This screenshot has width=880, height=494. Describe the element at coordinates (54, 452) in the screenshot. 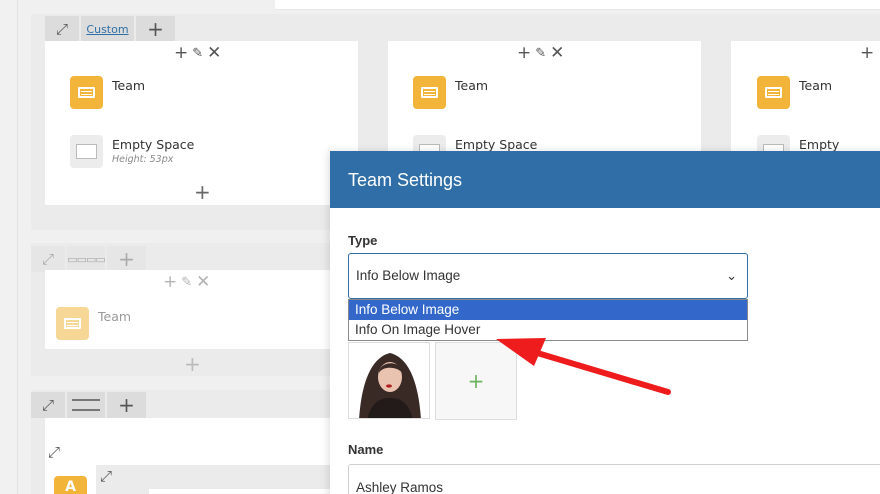

I see `inner-expand-icon: ⤢` at that location.